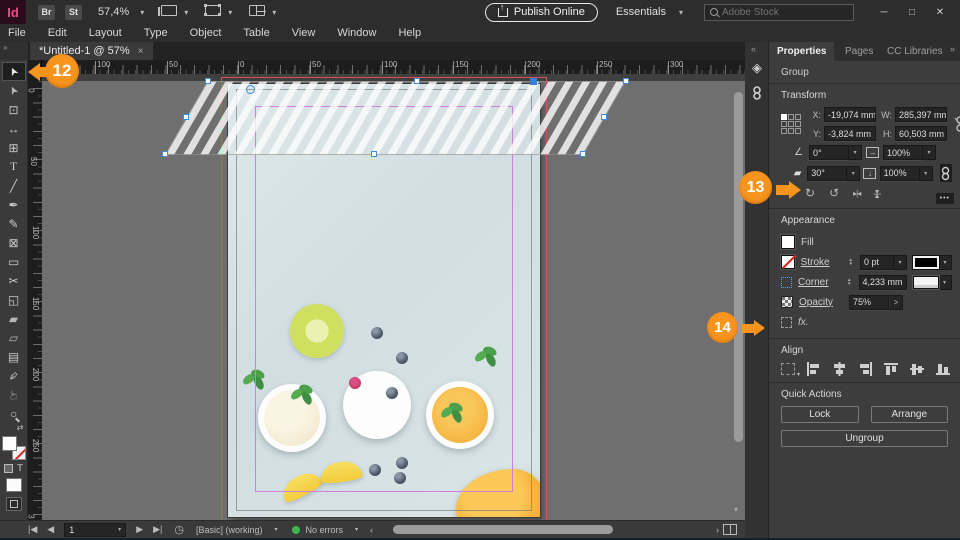 The image size is (960, 540). I want to click on bridge-button: Br, so click(46, 12).